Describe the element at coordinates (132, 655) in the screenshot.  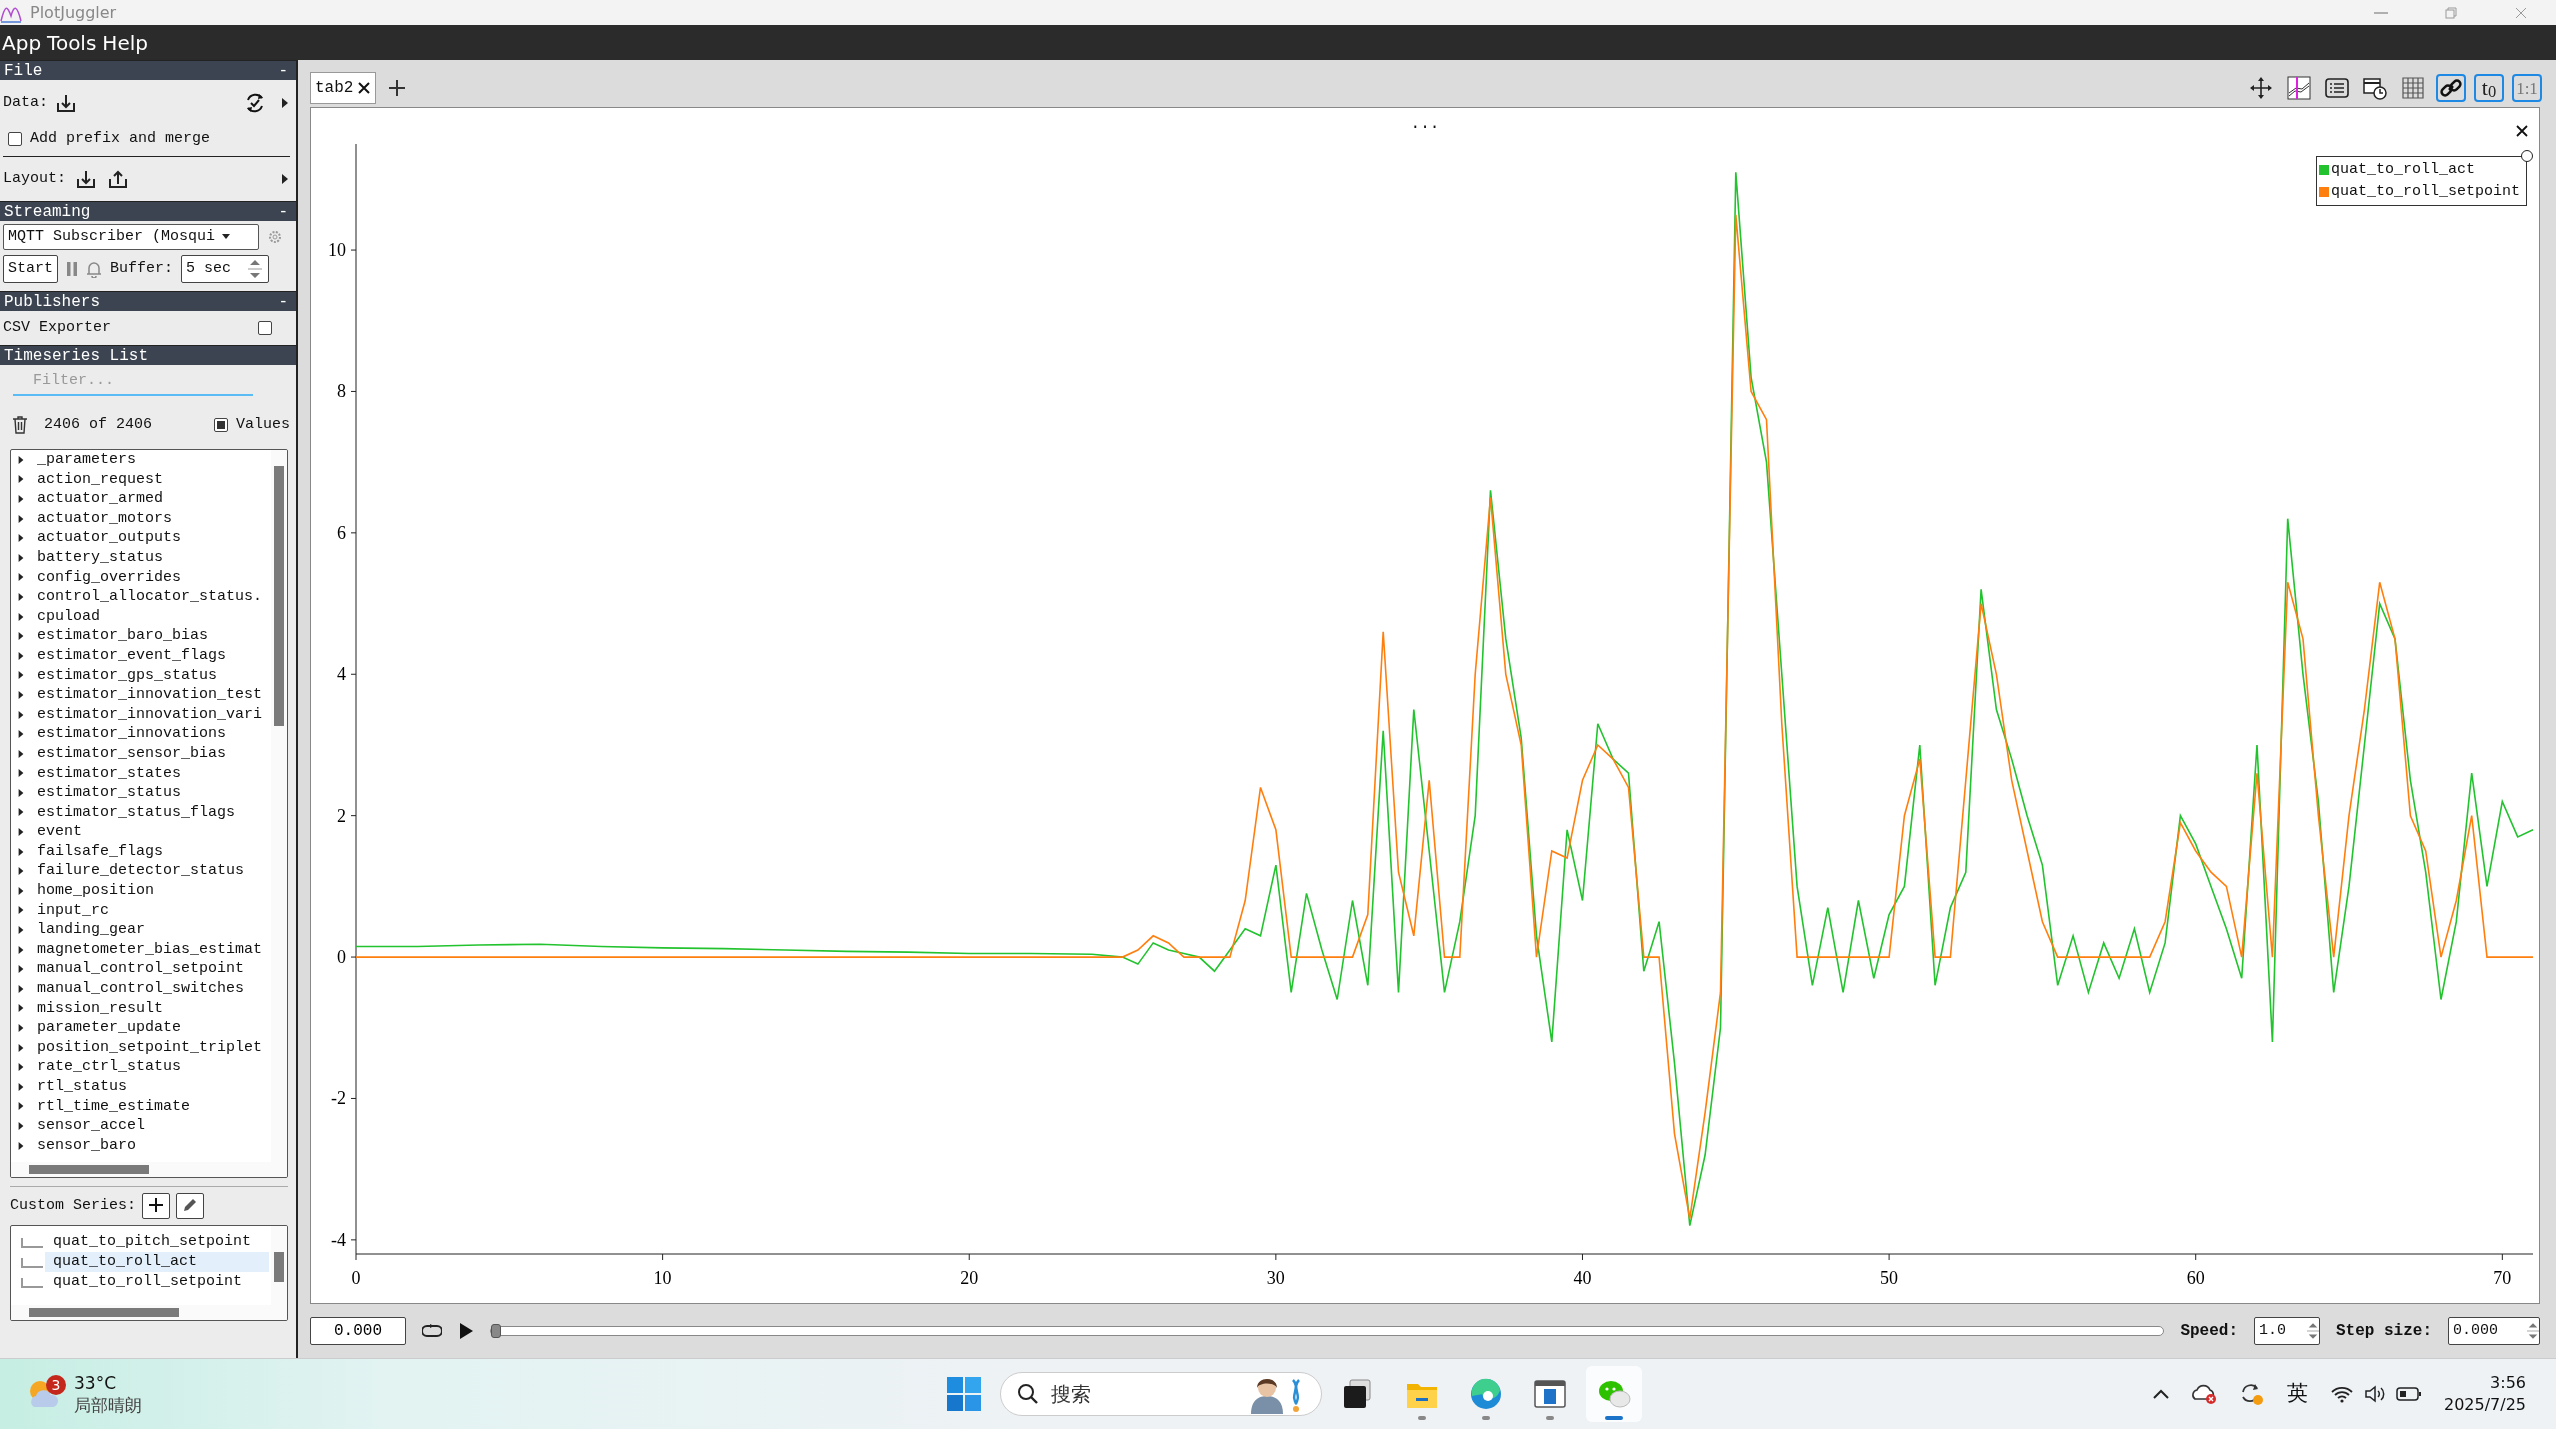
I see `series-name: estimator_event_flags` at that location.